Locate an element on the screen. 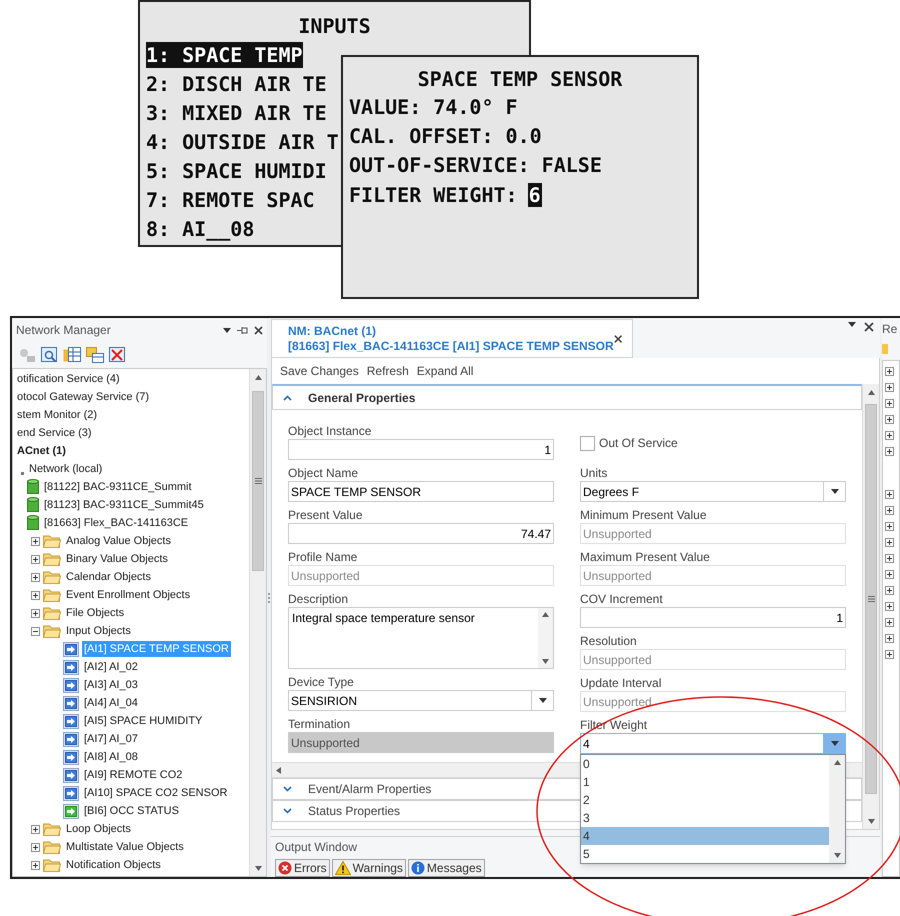 Image resolution: width=900 pixels, height=916 pixels. dropdown-option: 4 is located at coordinates (705, 836).